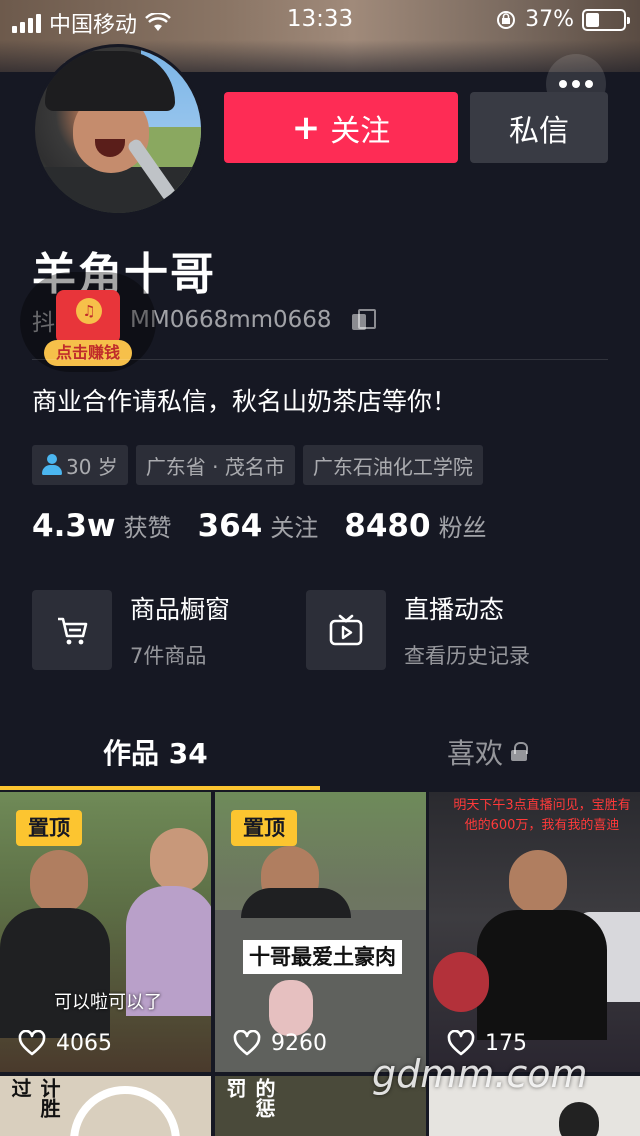 Image resolution: width=640 pixels, height=1136 pixels. I want to click on status-bar: 中国移动 13:33 37%, so click(320, 20).